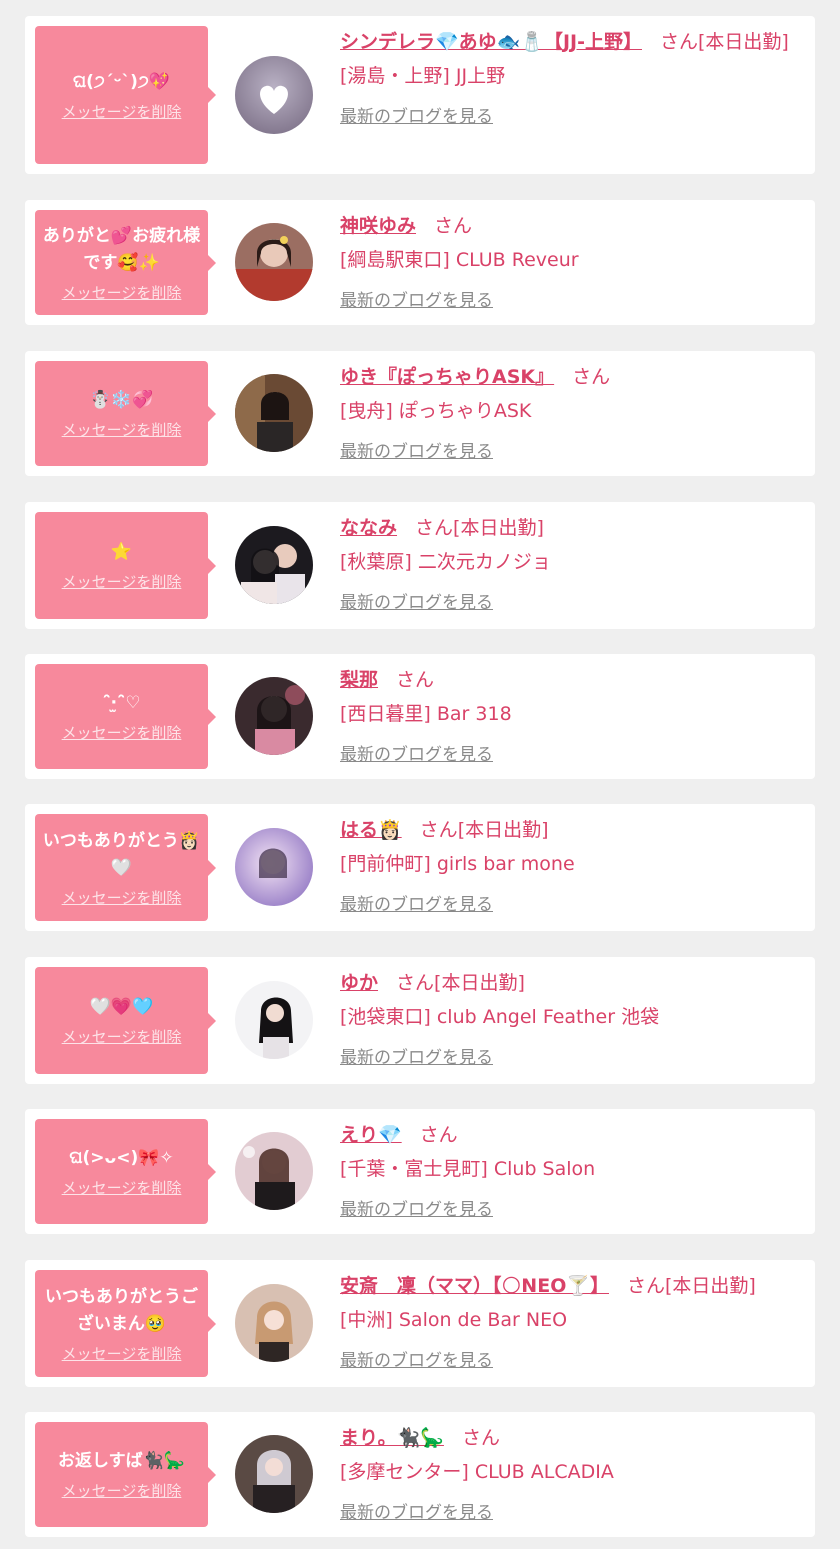 This screenshot has height=1549, width=840. I want to click on profile-info: えり💎 さん [千葉・富士見町] Club Salon 最新のブログを見る, so click(571, 1169).